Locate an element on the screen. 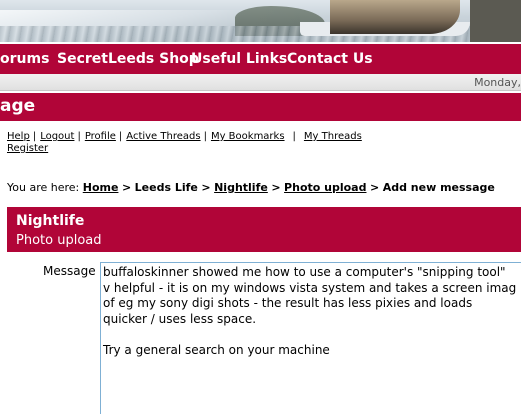 The width and height of the screenshot is (521, 414). nav-forums: orums is located at coordinates (24, 59).